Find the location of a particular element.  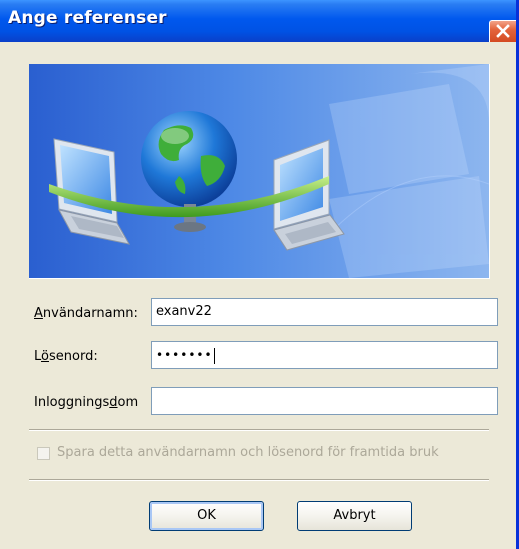

username-accesskey: A is located at coordinates (38, 313).